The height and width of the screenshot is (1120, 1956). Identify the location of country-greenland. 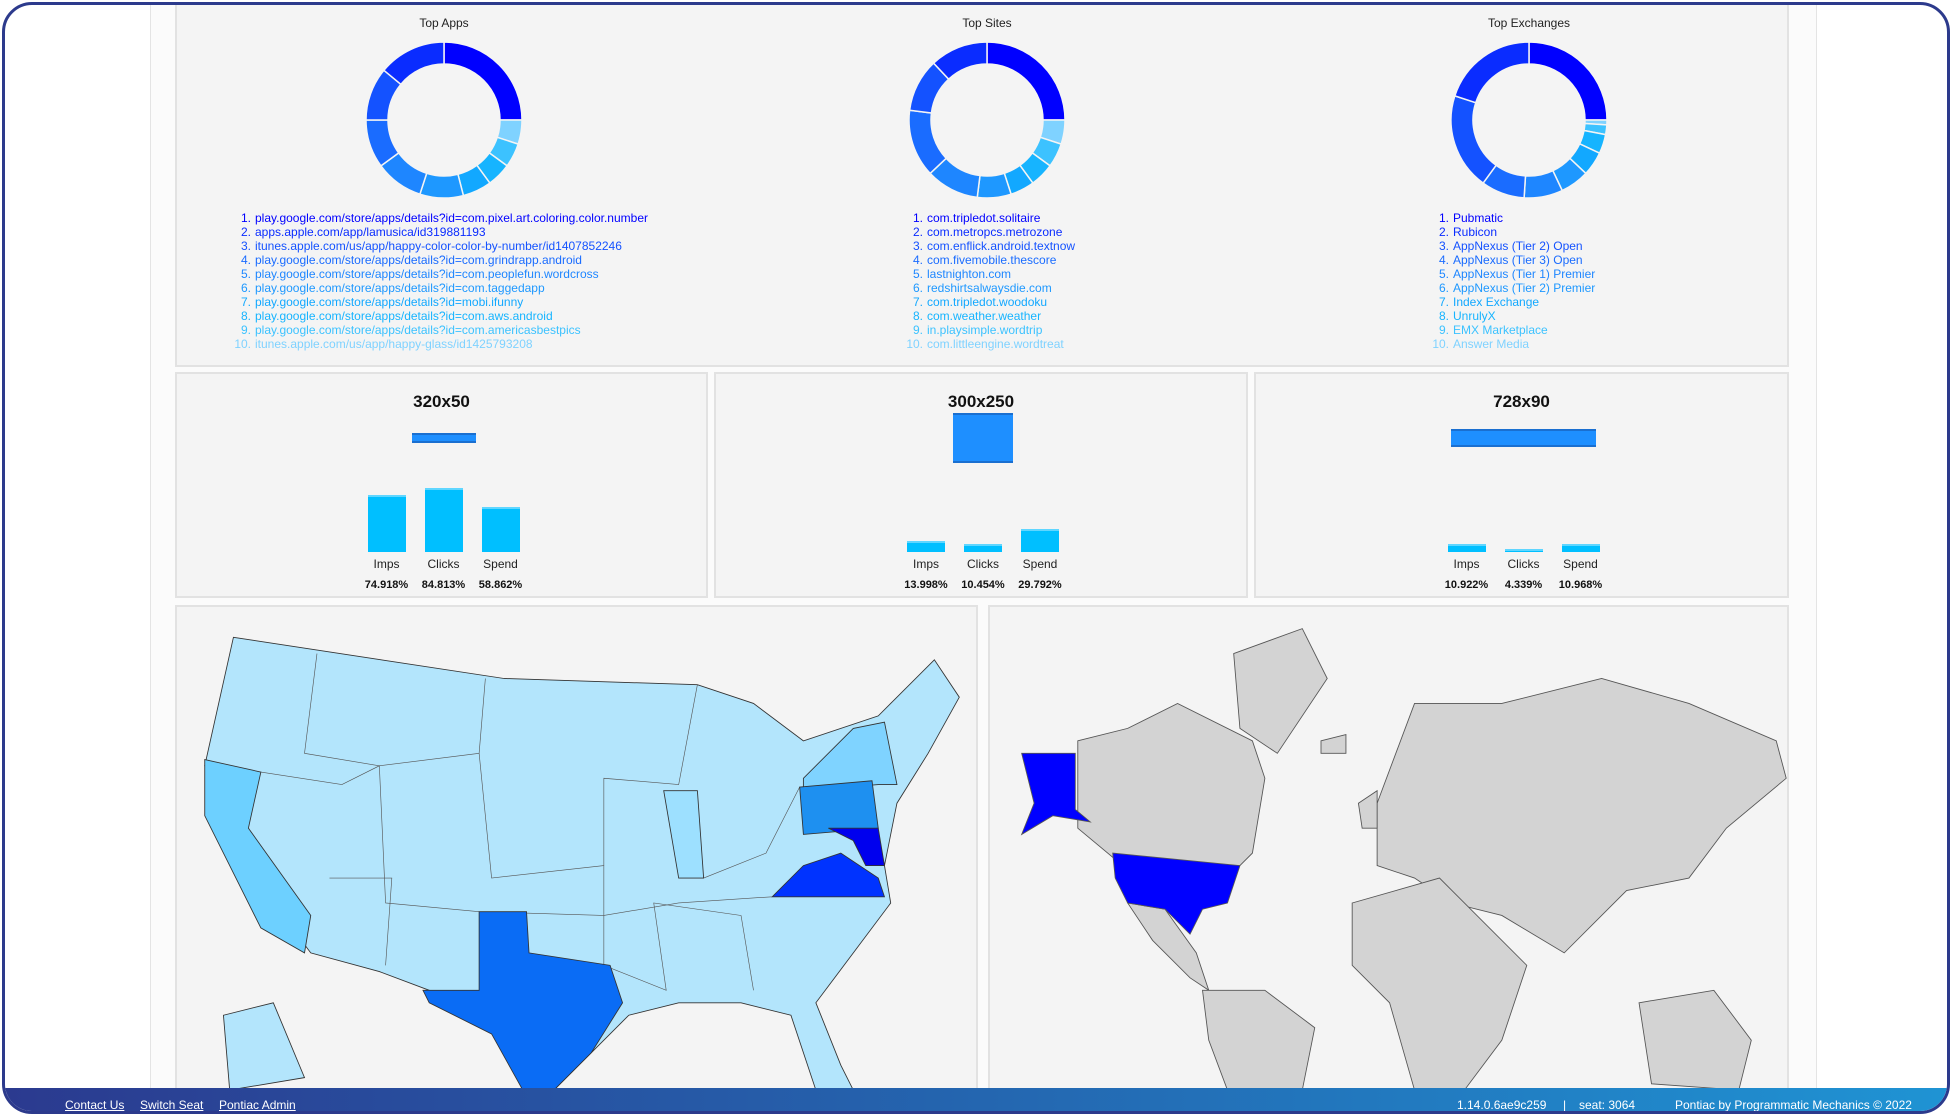
(1280, 691).